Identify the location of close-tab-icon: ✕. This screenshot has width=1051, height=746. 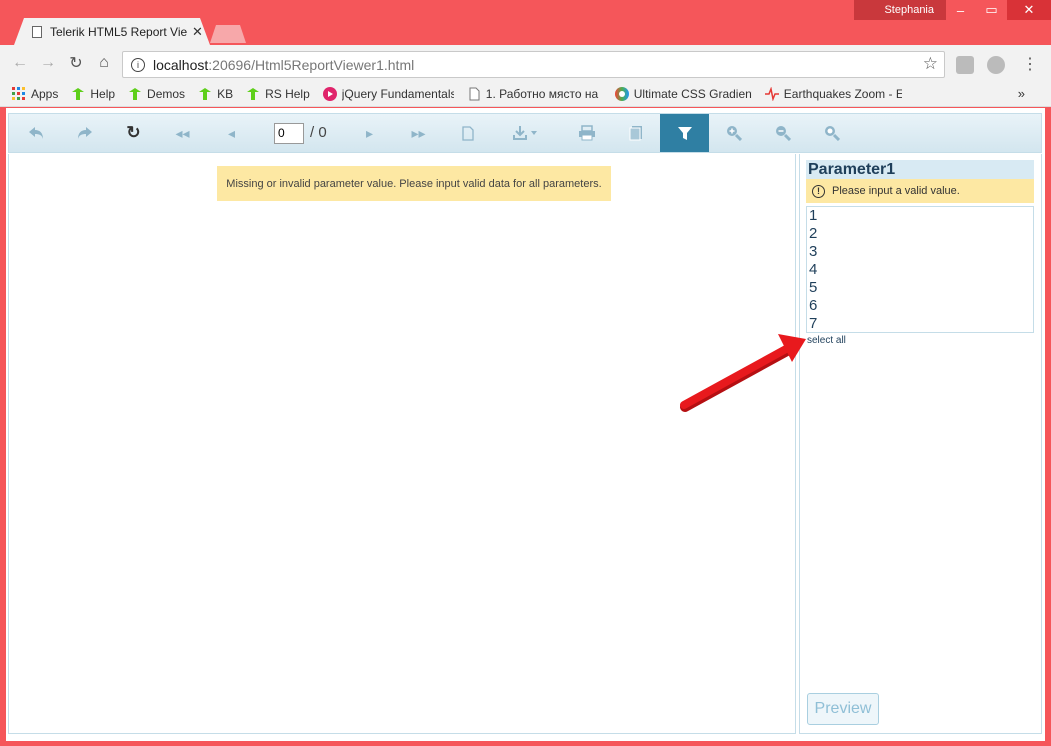
(197, 32).